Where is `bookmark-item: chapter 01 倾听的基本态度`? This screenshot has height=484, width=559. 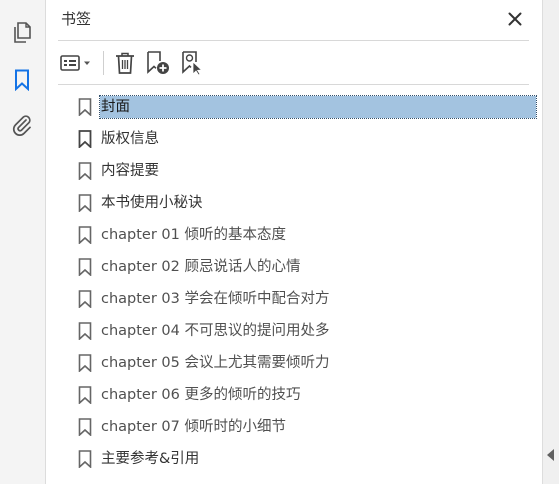
bookmark-item: chapter 01 倾听的基本态度 is located at coordinates (294, 235).